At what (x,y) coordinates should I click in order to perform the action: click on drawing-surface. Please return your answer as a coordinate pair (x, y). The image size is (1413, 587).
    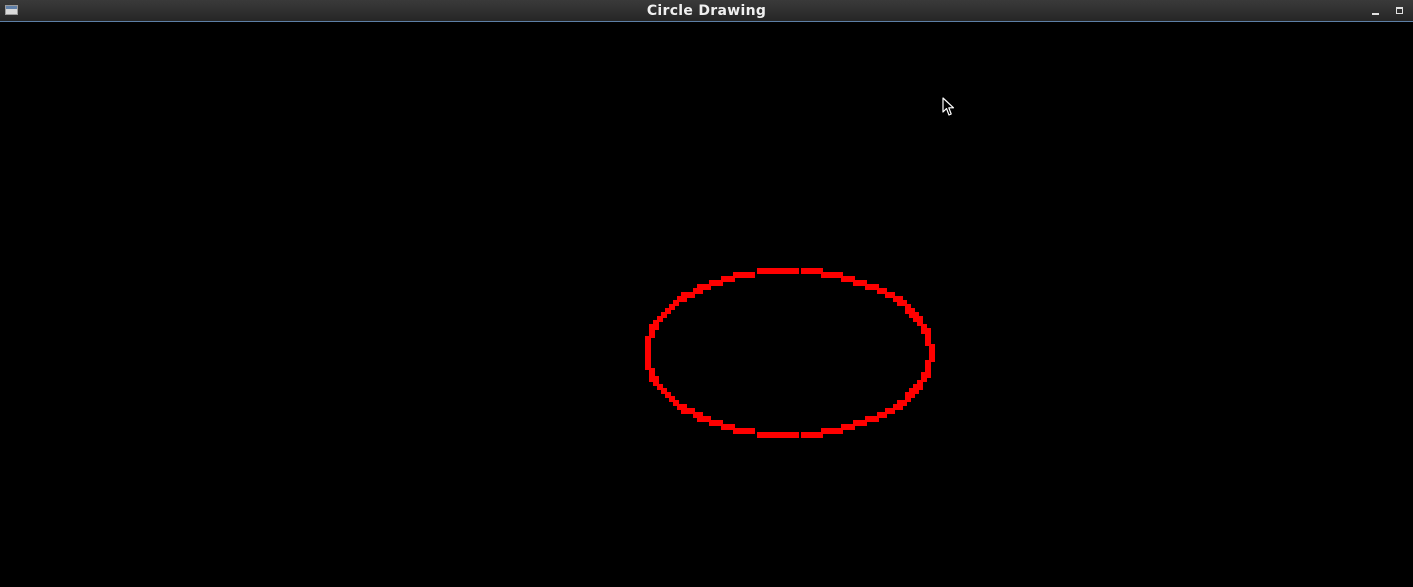
    Looking at the image, I should click on (790, 353).